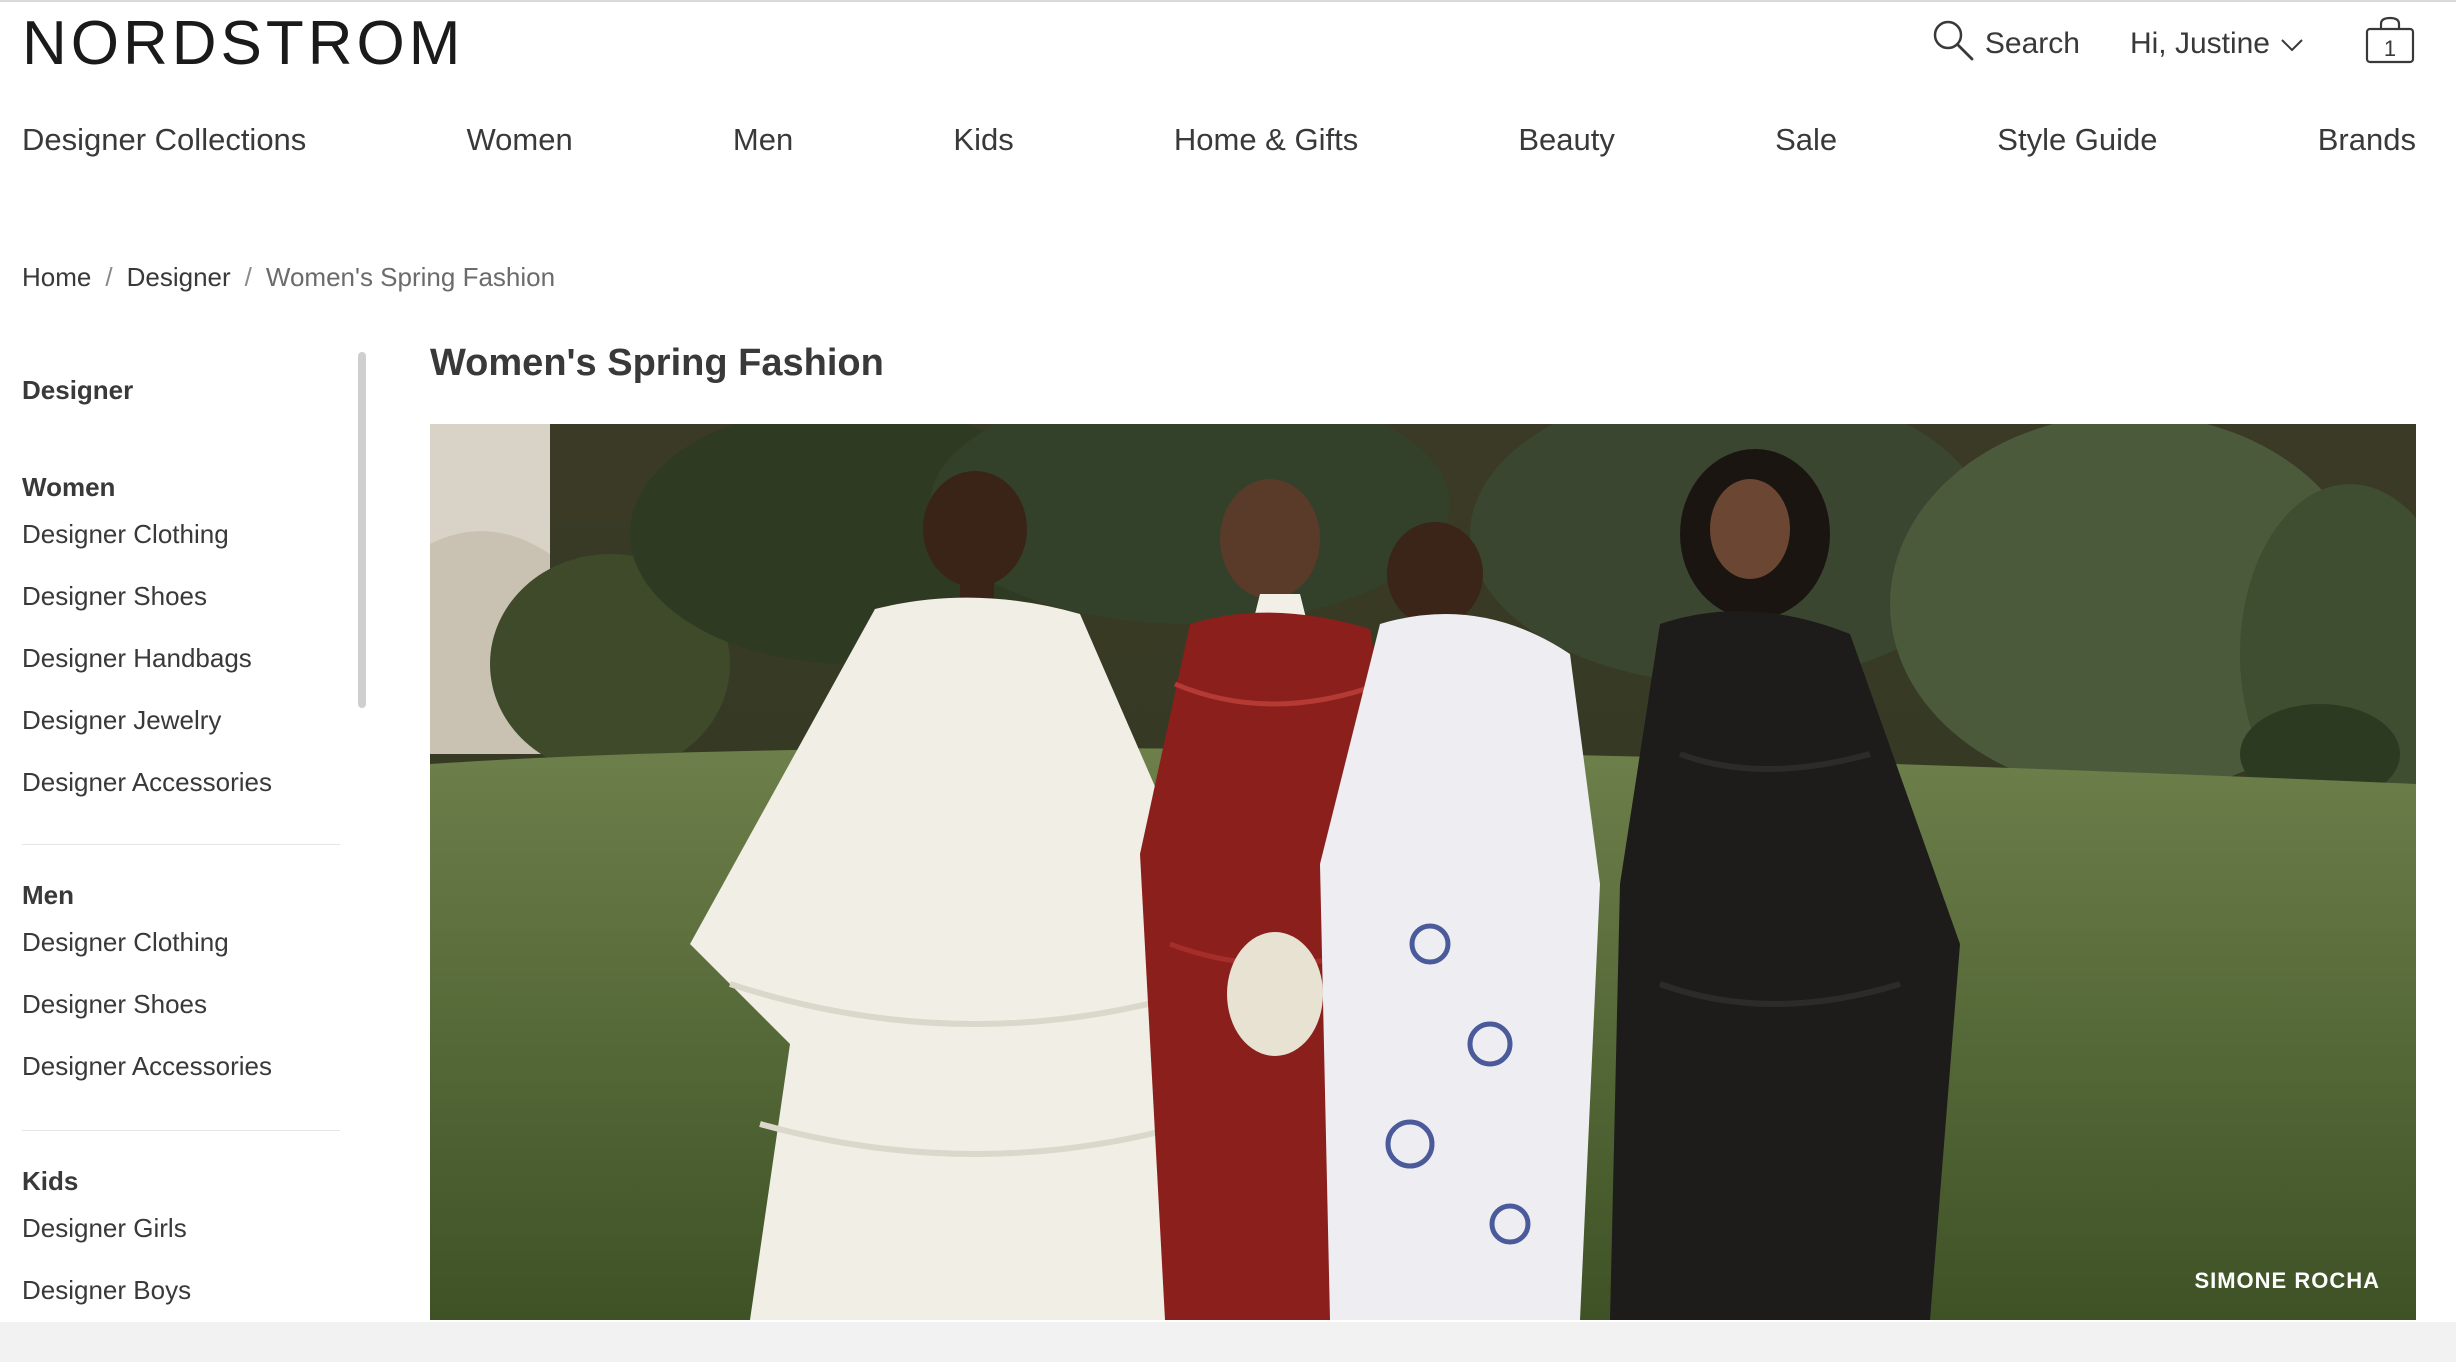 This screenshot has height=1362, width=2456. What do you see at coordinates (164, 140) in the screenshot?
I see `nav-designer-collections: Designer Collections` at bounding box center [164, 140].